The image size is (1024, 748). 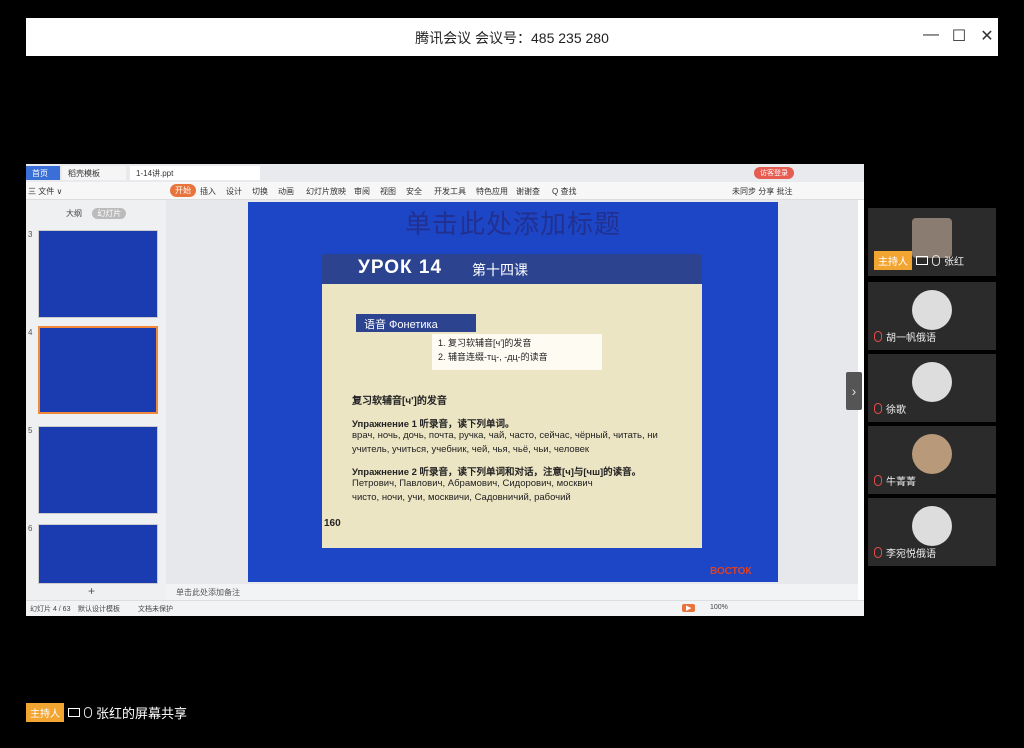 I want to click on topic-note: 1. 复习软辅音[ч']的发音 2. 辅音连缀-тц-, -дц-的读音, so click(x=517, y=352).